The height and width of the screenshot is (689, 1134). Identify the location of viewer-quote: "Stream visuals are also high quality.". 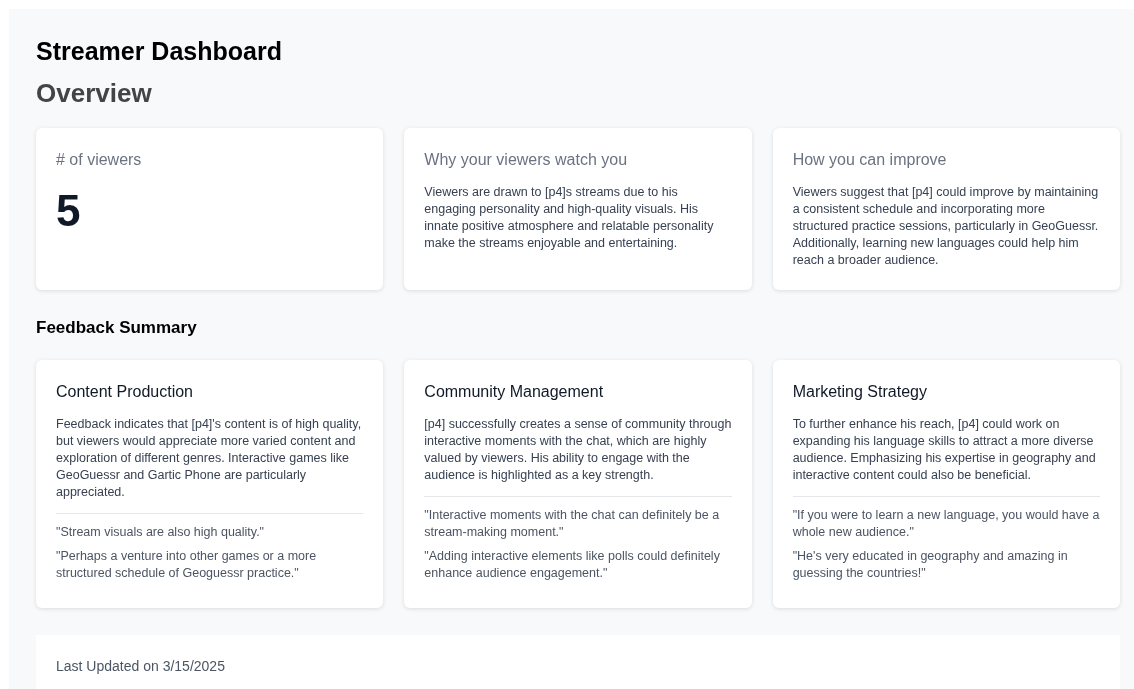
(161, 532).